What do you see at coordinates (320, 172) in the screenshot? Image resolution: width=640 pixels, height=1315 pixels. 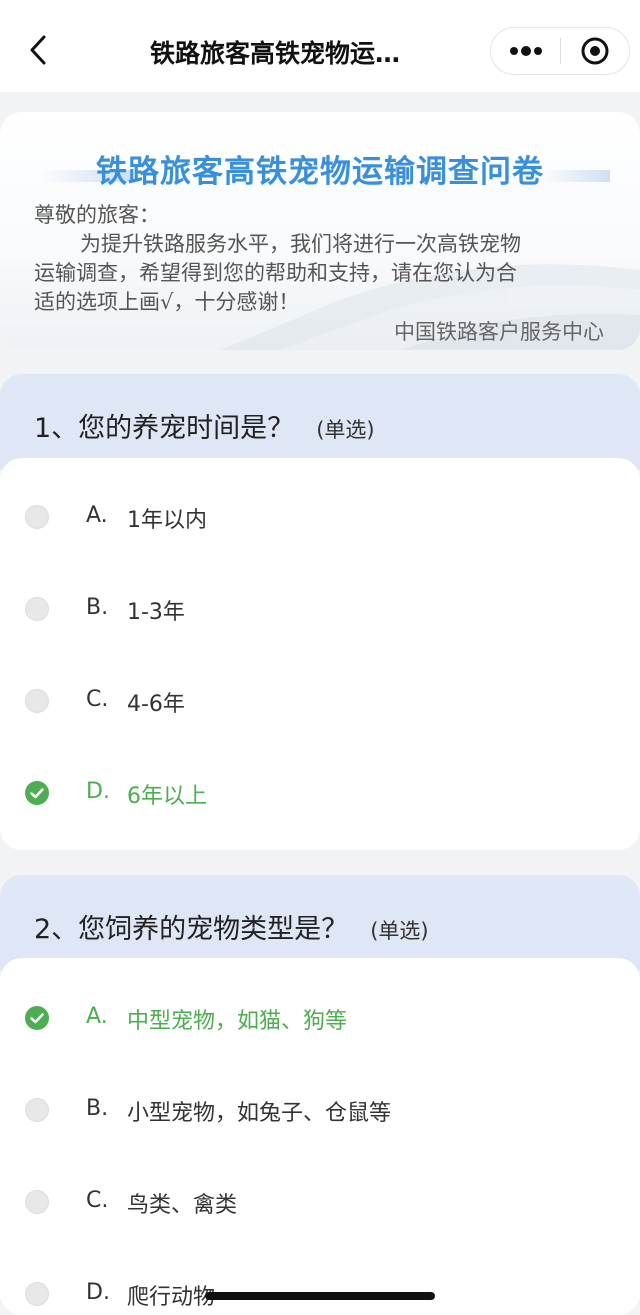 I see `survey-title: 铁路旅客高铁宠物运输调查问卷` at bounding box center [320, 172].